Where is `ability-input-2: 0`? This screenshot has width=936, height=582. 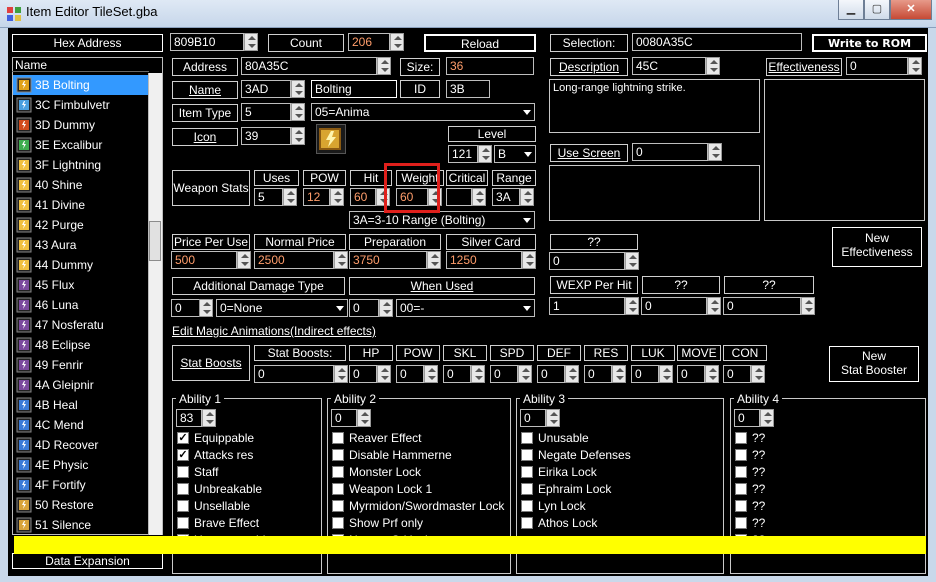
ability-input-2: 0 is located at coordinates (344, 418).